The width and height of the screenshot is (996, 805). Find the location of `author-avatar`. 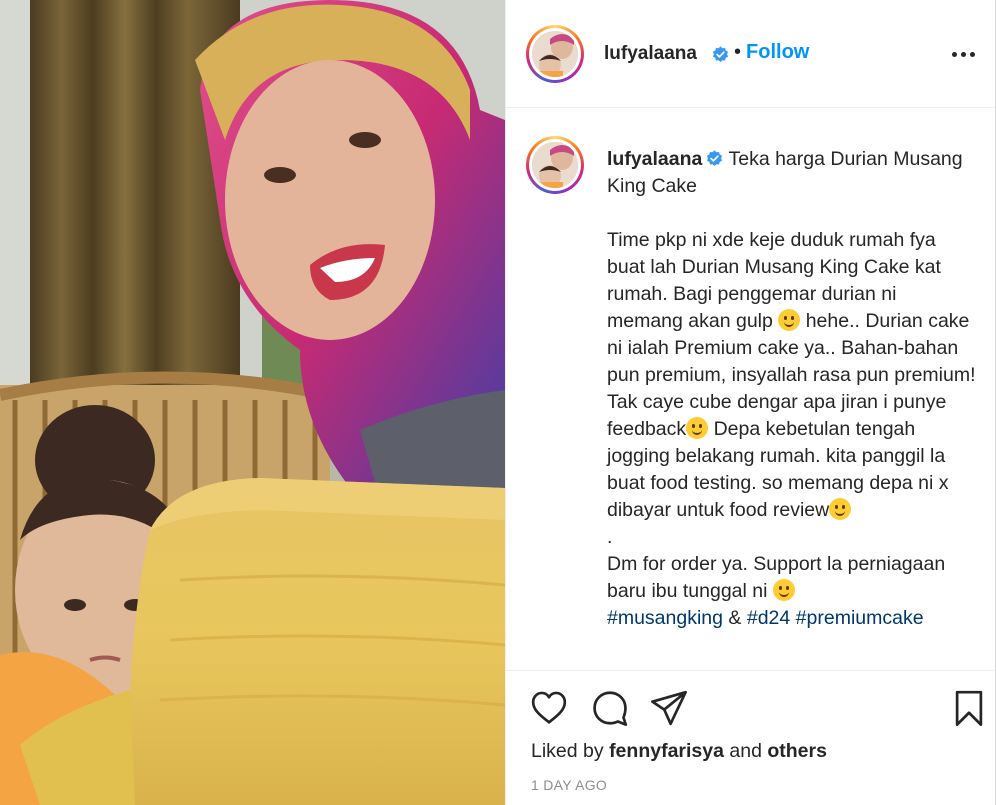

author-avatar is located at coordinates (555, 54).